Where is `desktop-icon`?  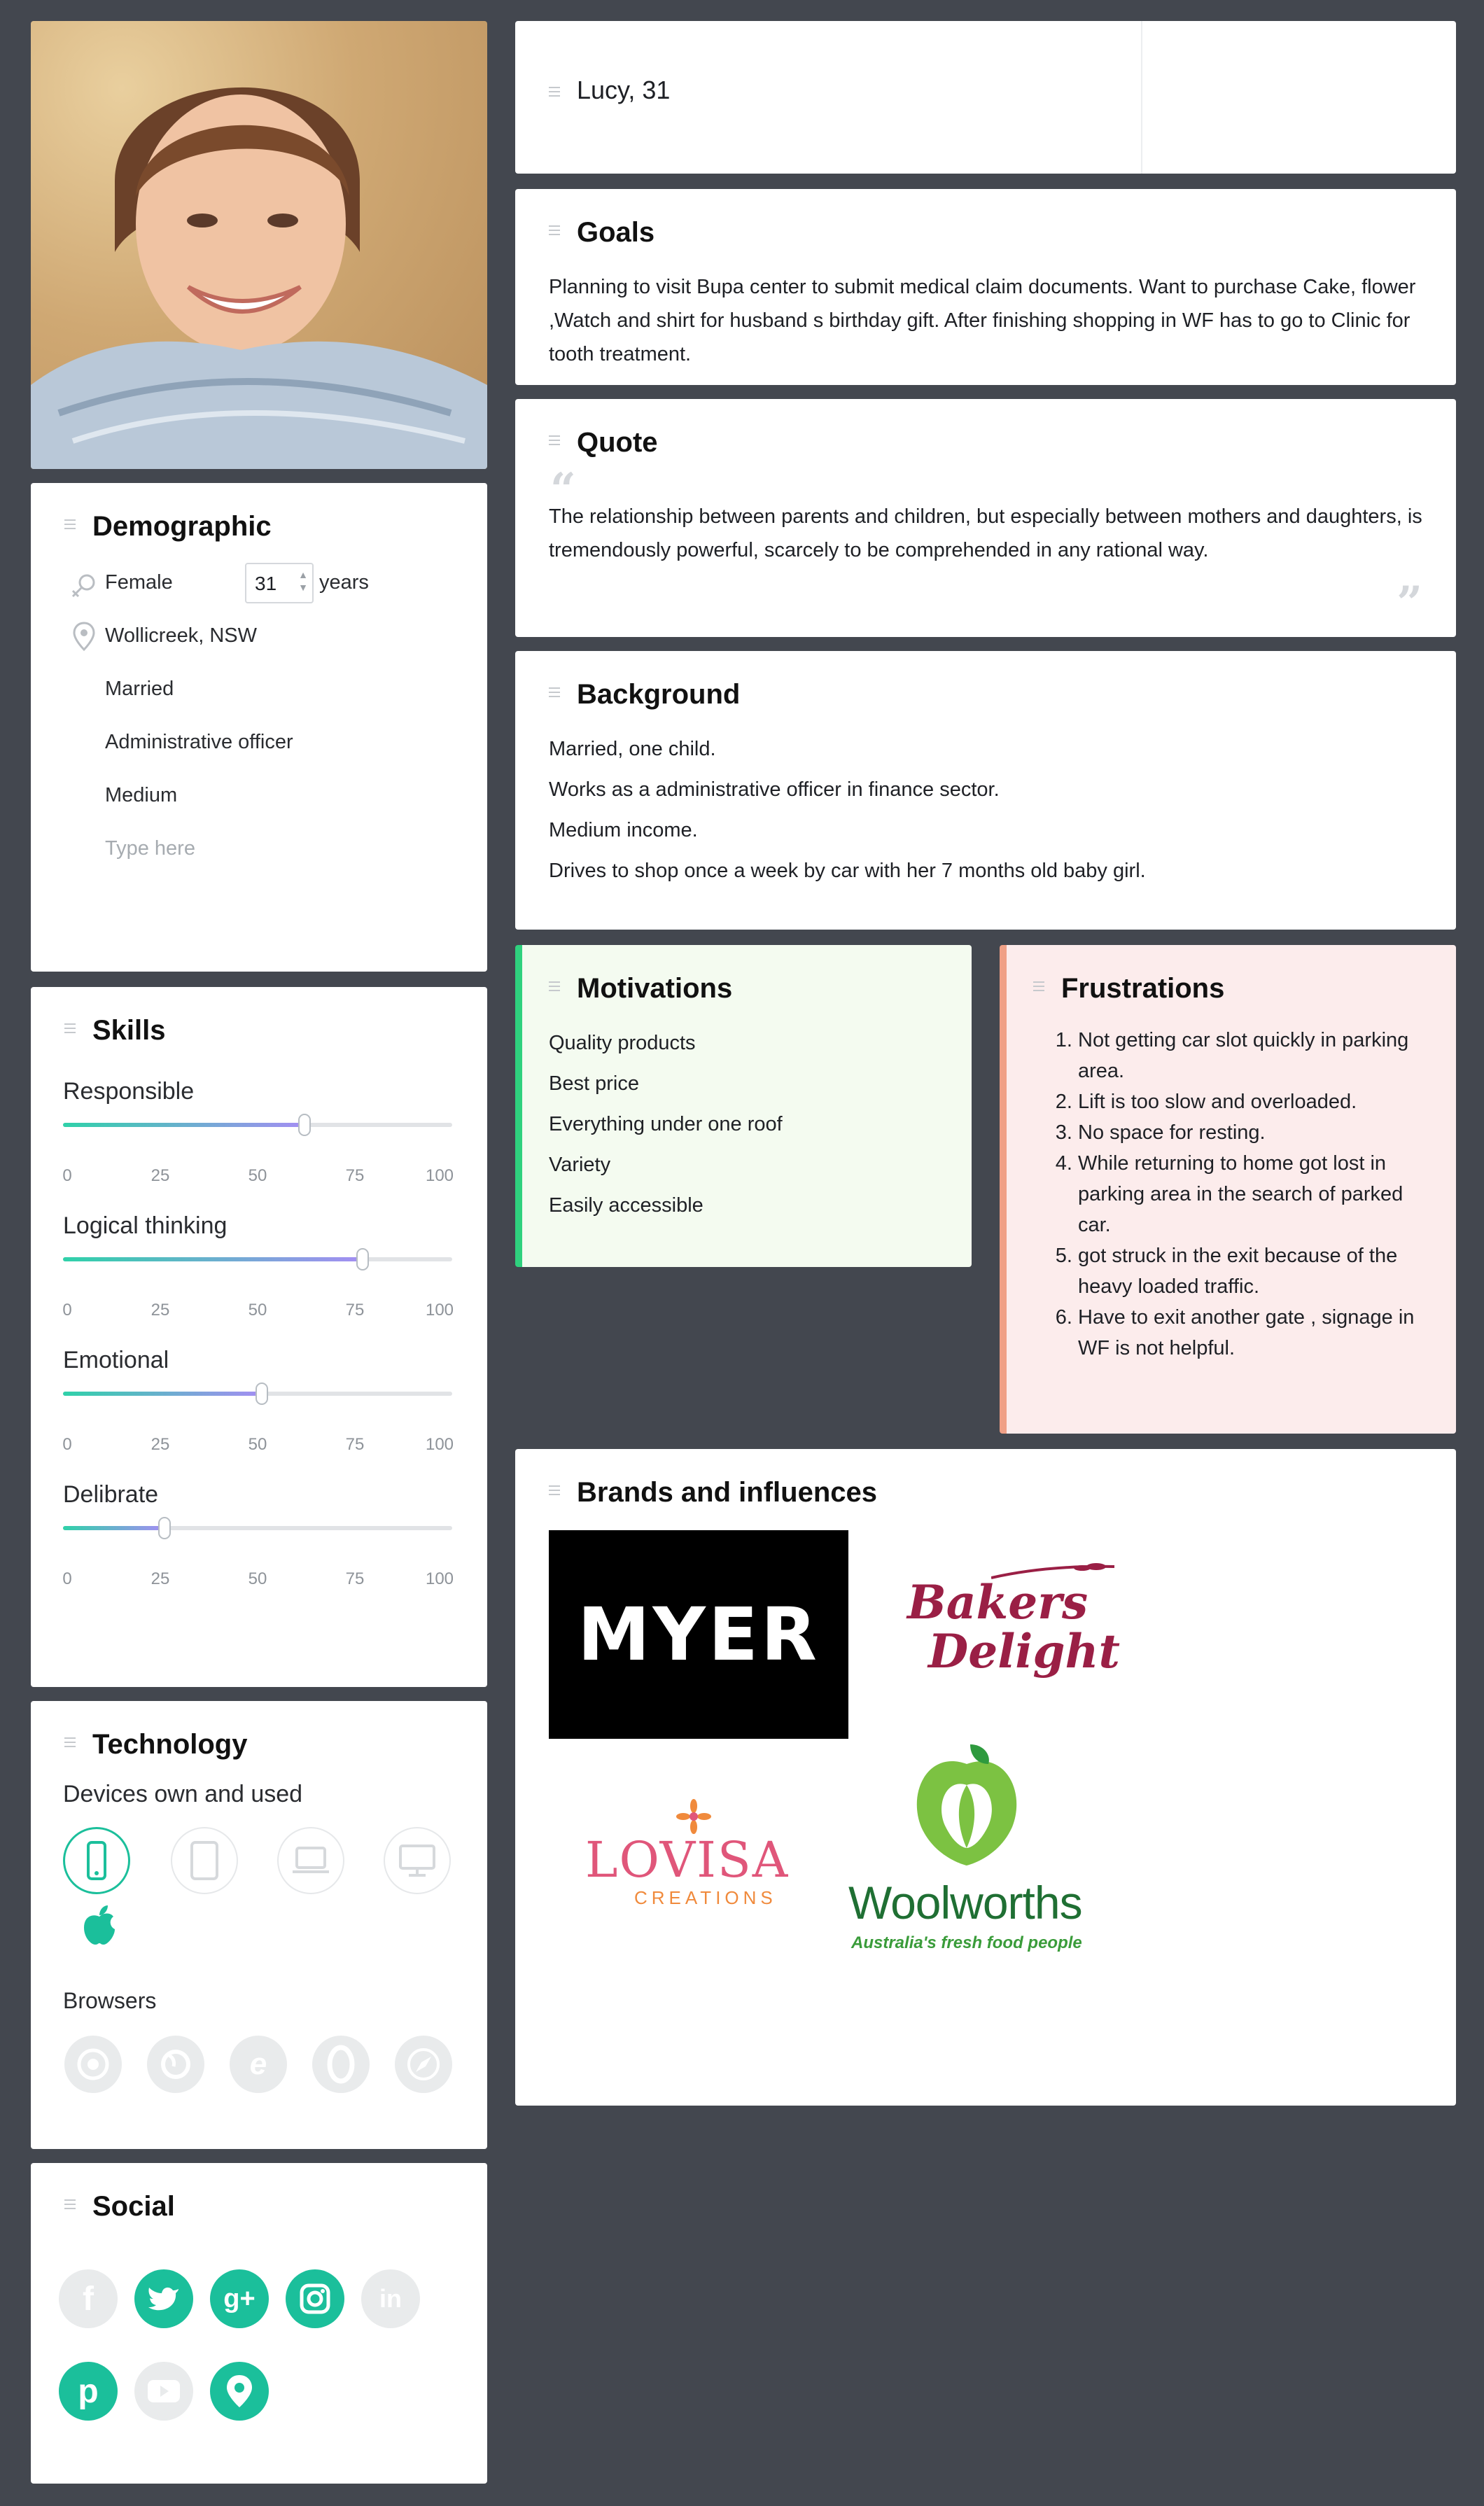 desktop-icon is located at coordinates (417, 1860).